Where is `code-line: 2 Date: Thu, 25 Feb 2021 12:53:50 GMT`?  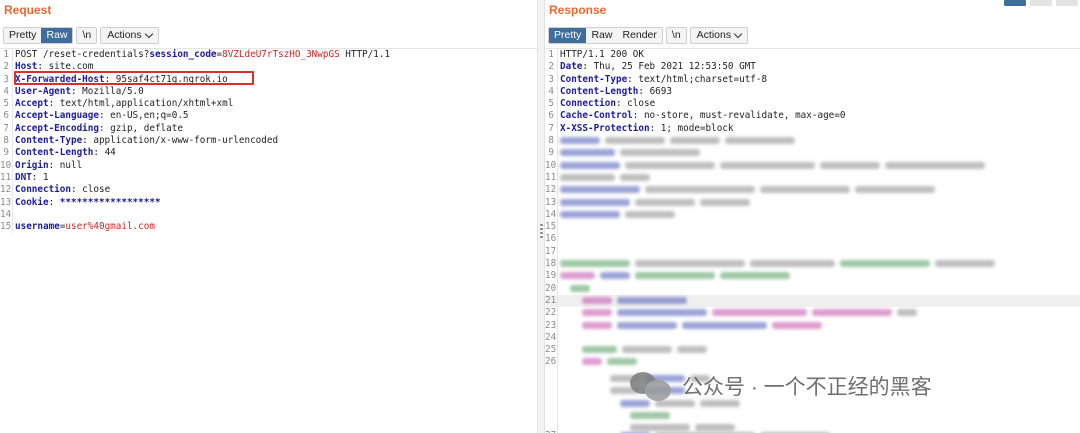 code-line: 2 Date: Thu, 25 Feb 2021 12:53:50 GMT is located at coordinates (812, 67).